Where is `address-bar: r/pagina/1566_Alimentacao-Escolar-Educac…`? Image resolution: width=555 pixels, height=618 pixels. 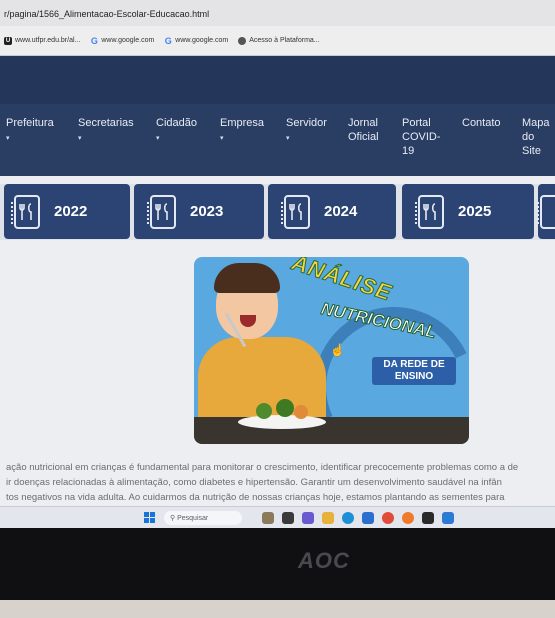
address-bar: r/pagina/1566_Alimentacao-Escolar-Educac… is located at coordinates (277, 13).